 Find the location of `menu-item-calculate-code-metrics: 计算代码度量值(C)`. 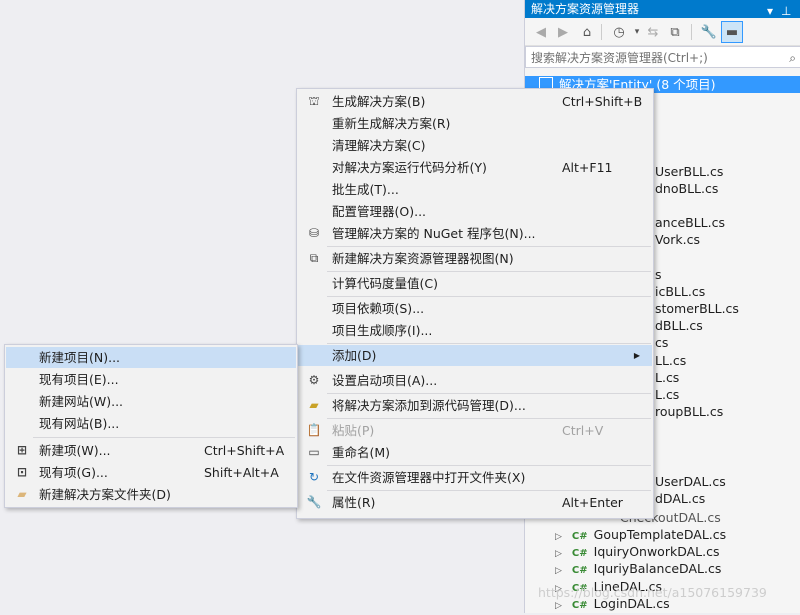

menu-item-calculate-code-metrics: 计算代码度量值(C) is located at coordinates (475, 283).